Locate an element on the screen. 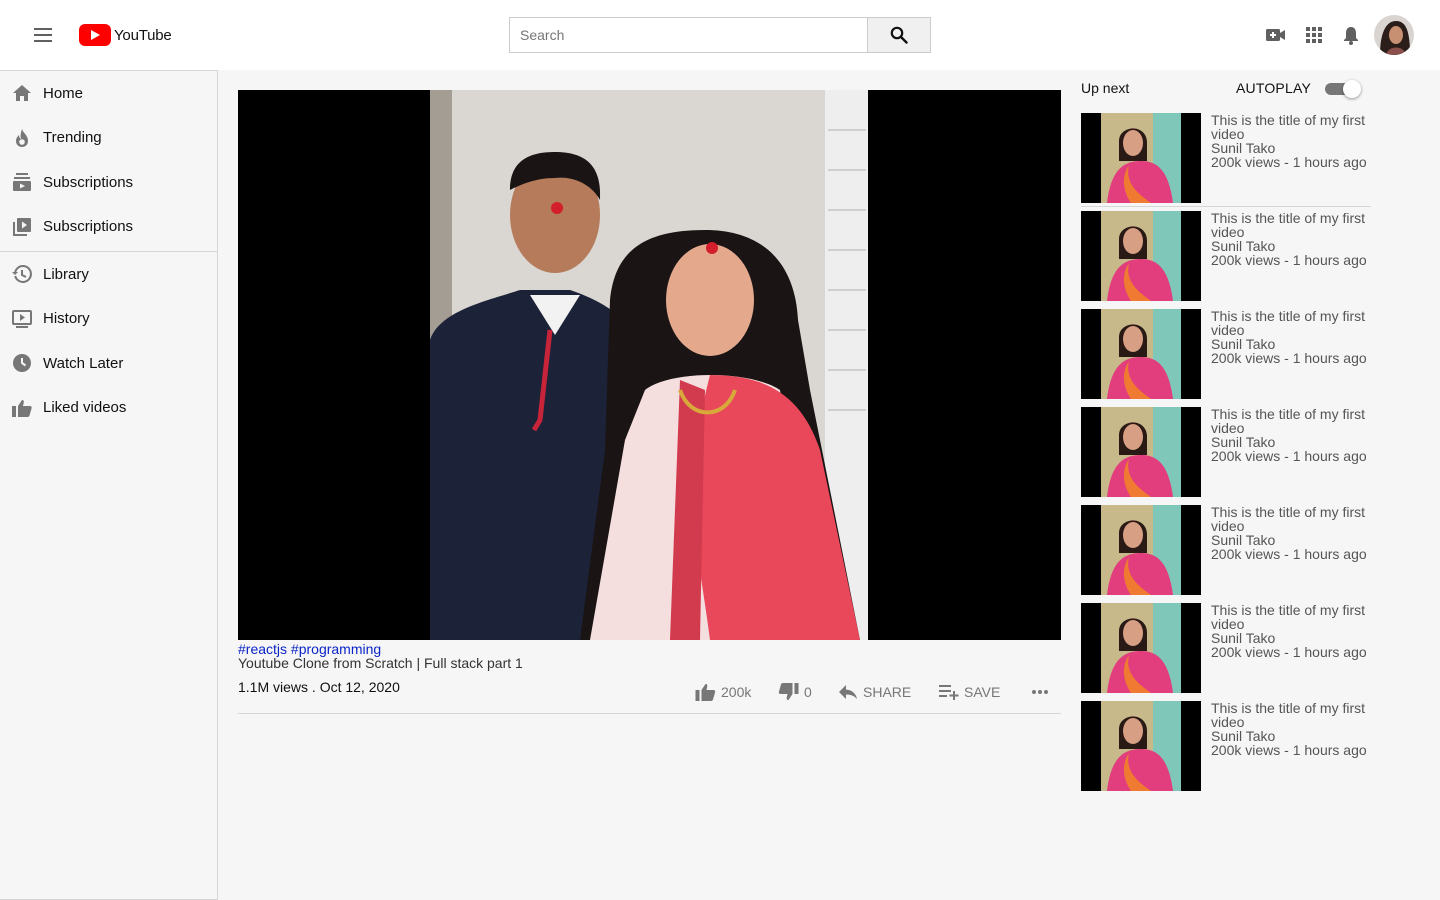 This screenshot has width=1440, height=900. sidebar-item-subscriptions-library: Subscriptions is located at coordinates (108, 227).